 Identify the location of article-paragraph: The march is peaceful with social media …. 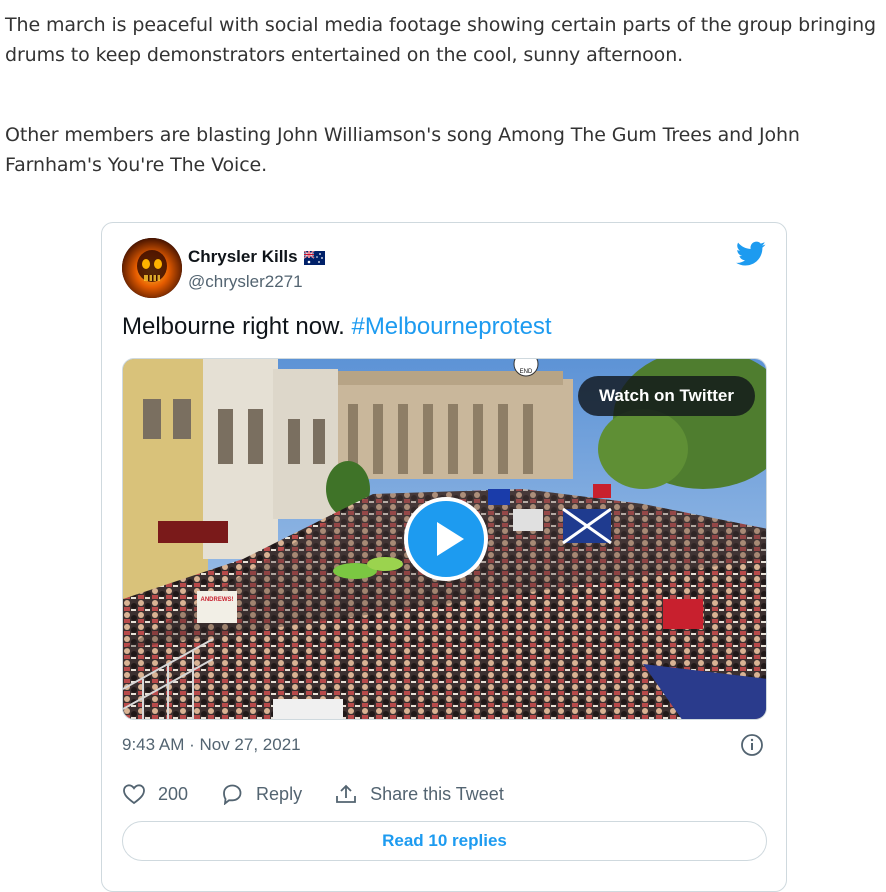
(441, 40).